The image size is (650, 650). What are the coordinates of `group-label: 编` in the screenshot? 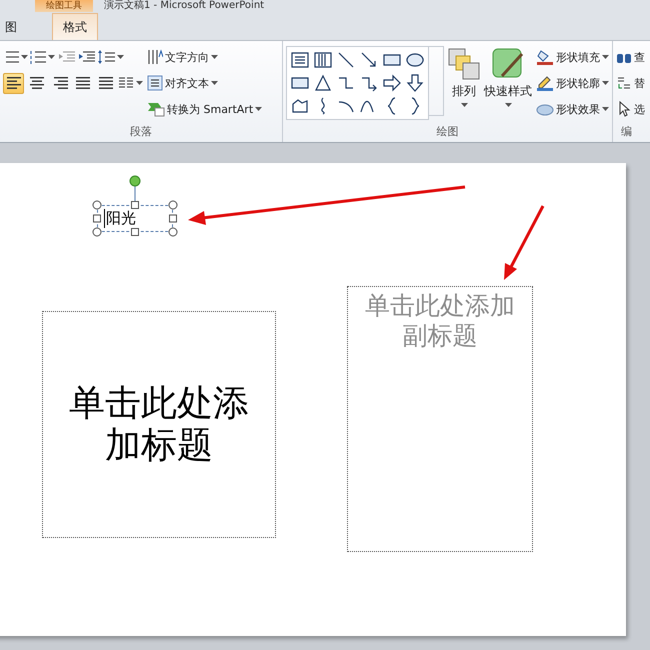 It's located at (626, 132).